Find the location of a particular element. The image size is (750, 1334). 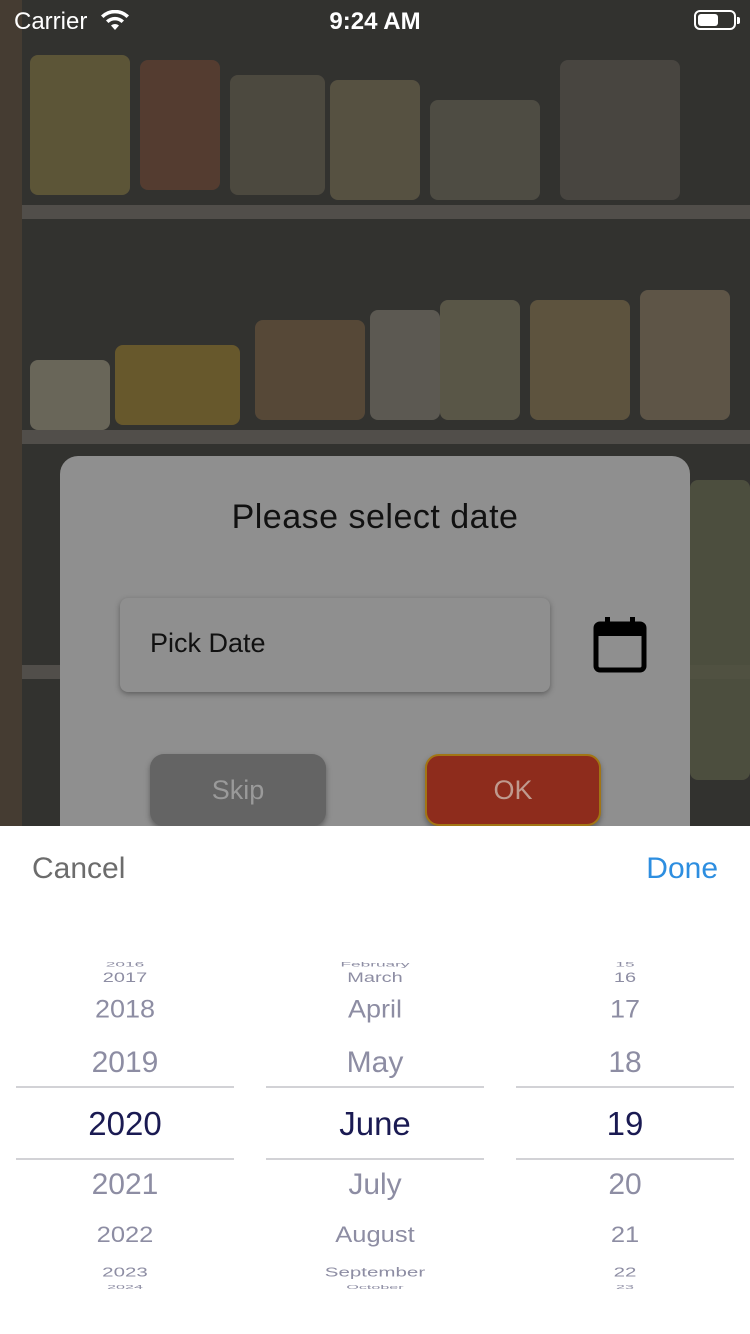

day-option: 19 is located at coordinates (625, 1124).